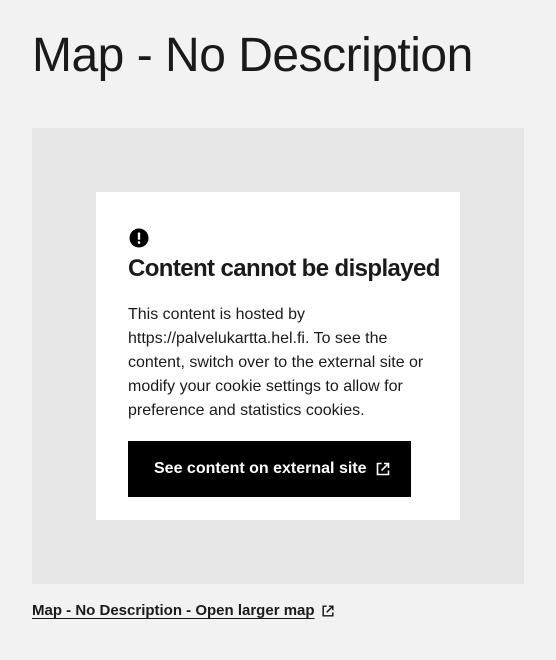 The height and width of the screenshot is (660, 556). What do you see at coordinates (252, 55) in the screenshot?
I see `page-title: Map - No Description` at bounding box center [252, 55].